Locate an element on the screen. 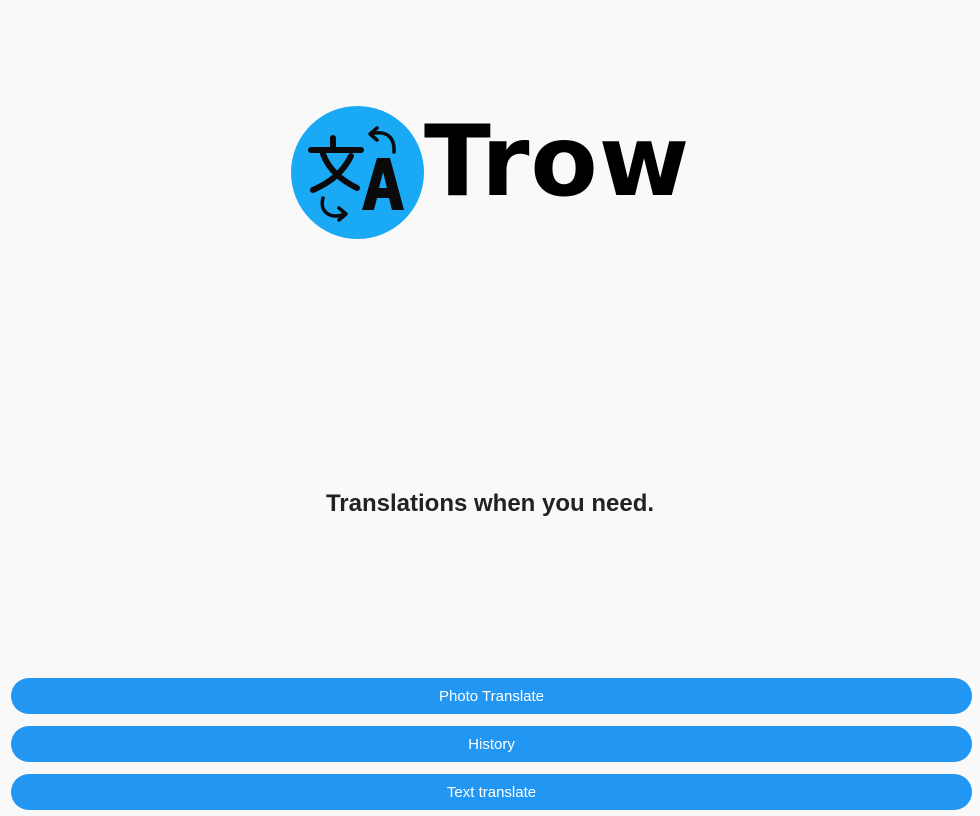  history-button: History is located at coordinates (491, 744).